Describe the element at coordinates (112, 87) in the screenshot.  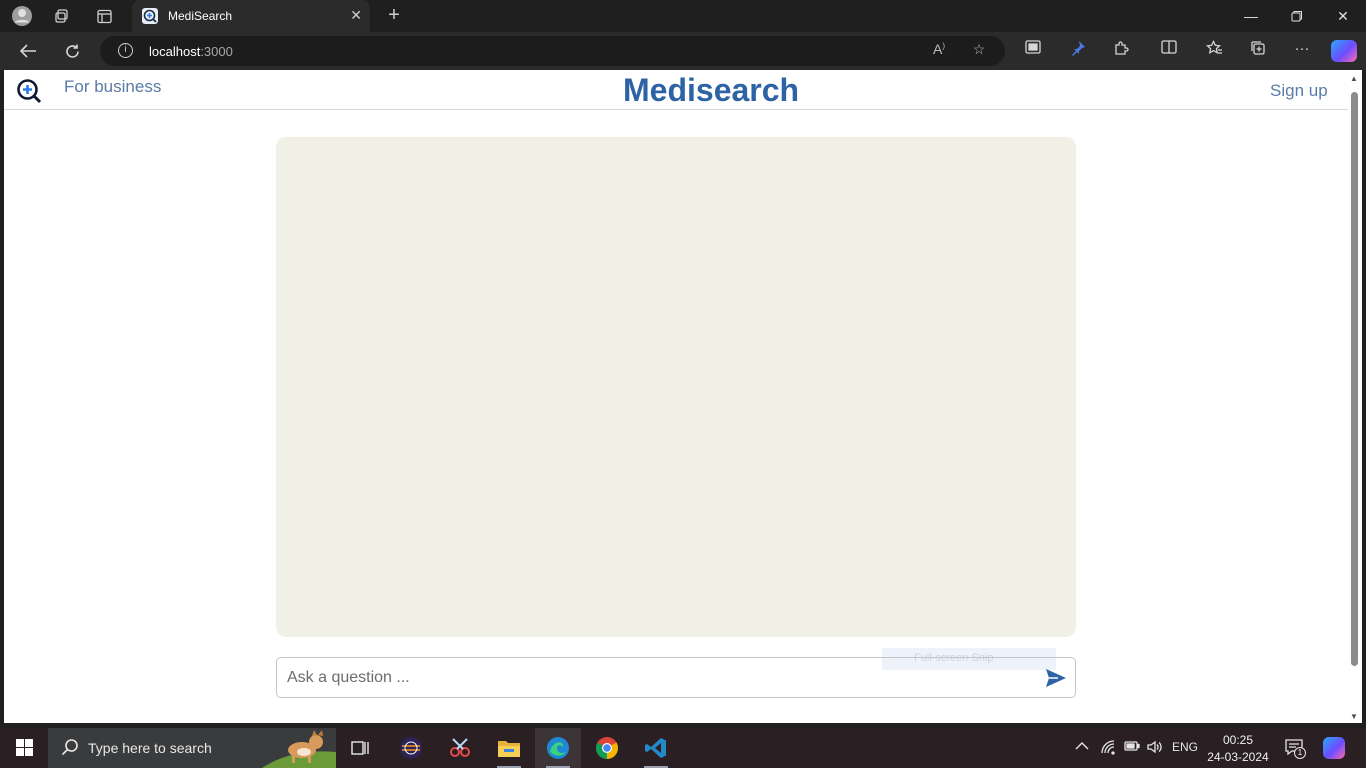
I see `for-business-link: For business` at that location.